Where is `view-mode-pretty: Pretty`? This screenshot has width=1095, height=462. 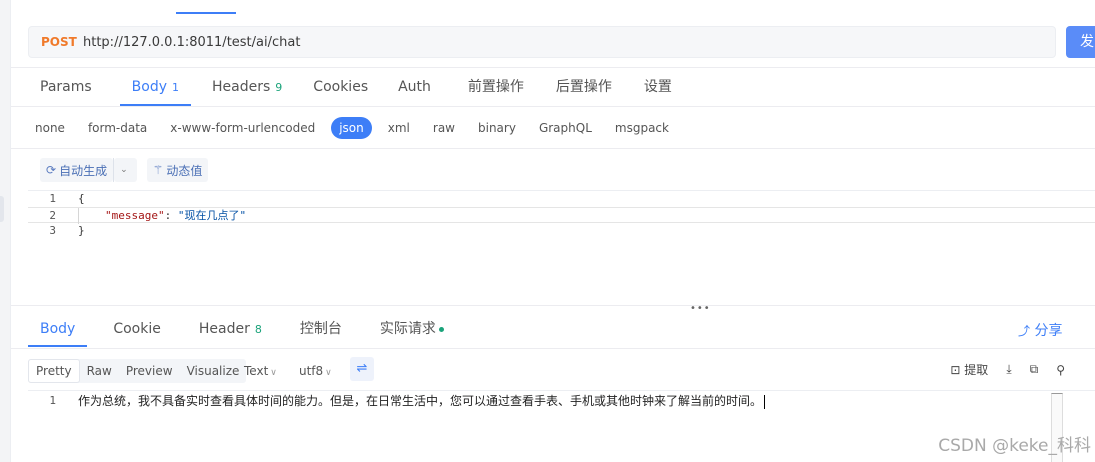 view-mode-pretty: Pretty is located at coordinates (54, 371).